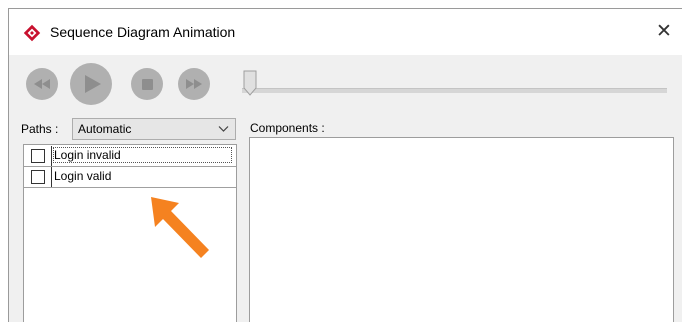  I want to click on fast-forward-button, so click(194, 84).